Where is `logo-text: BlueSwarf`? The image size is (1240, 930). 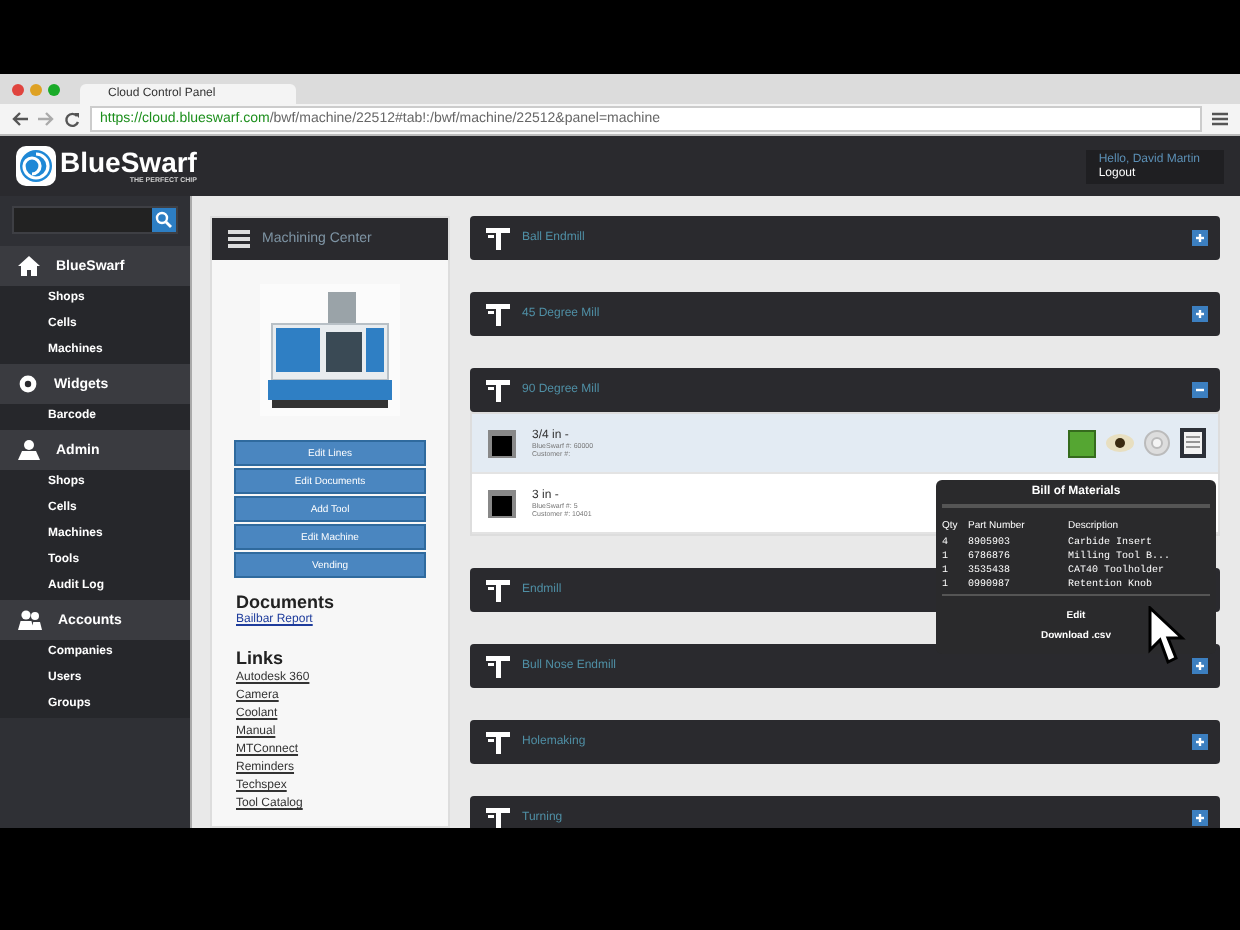 logo-text: BlueSwarf is located at coordinates (128, 161).